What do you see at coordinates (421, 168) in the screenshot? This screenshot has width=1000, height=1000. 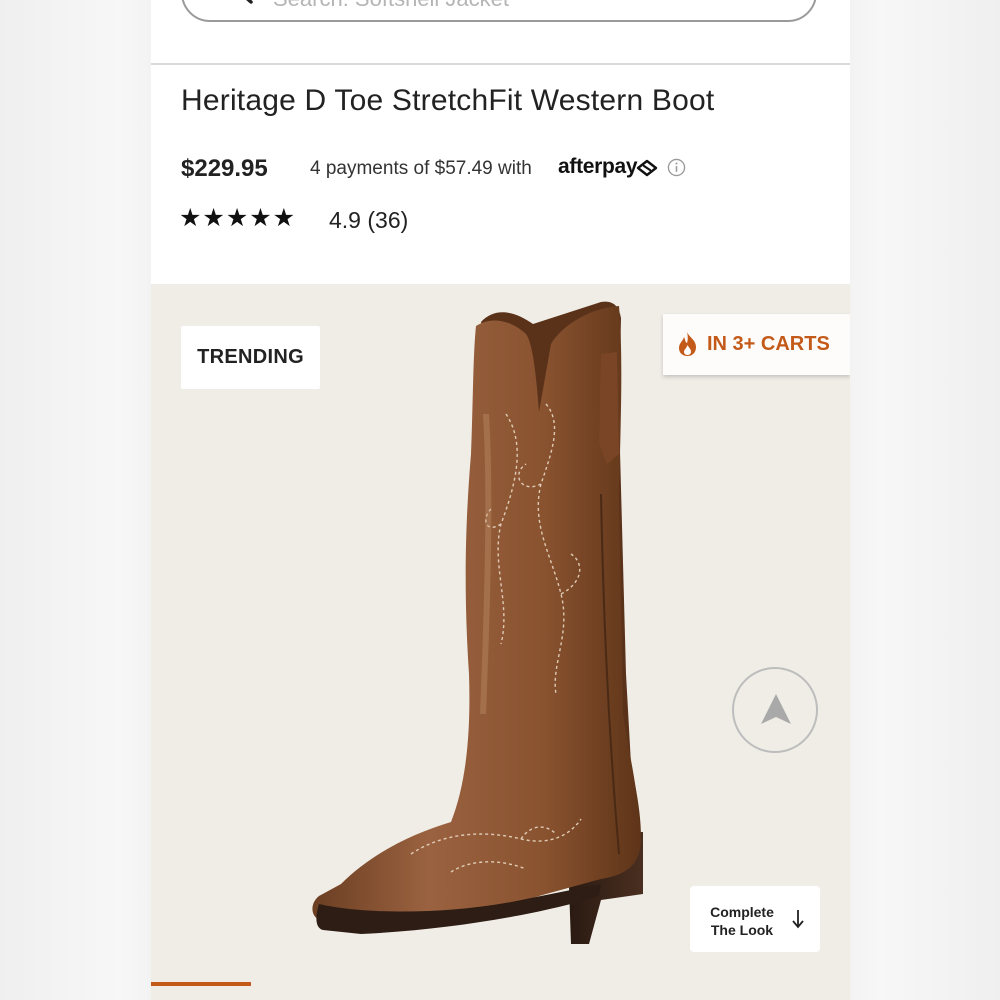 I see `installments-text: 4 payments of $57.49 with` at bounding box center [421, 168].